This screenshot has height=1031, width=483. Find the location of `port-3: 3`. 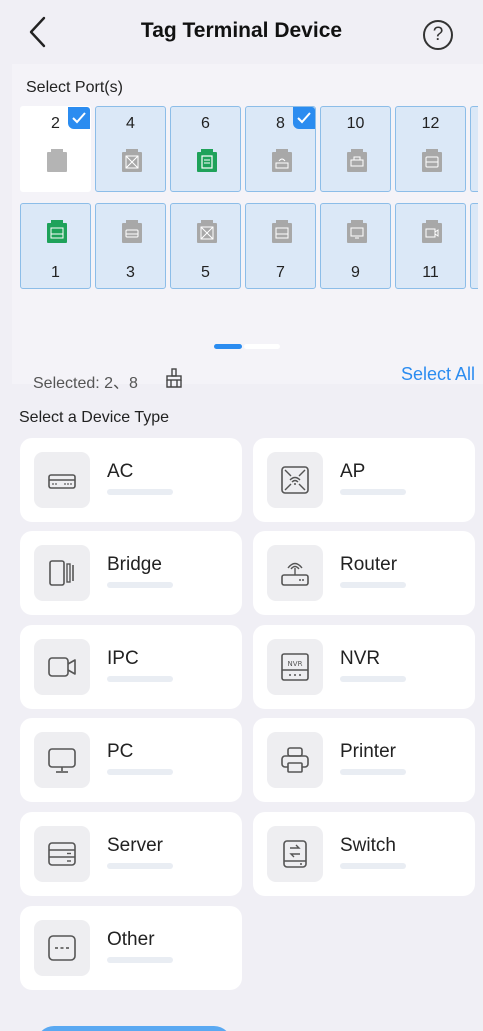

port-3: 3 is located at coordinates (130, 246).